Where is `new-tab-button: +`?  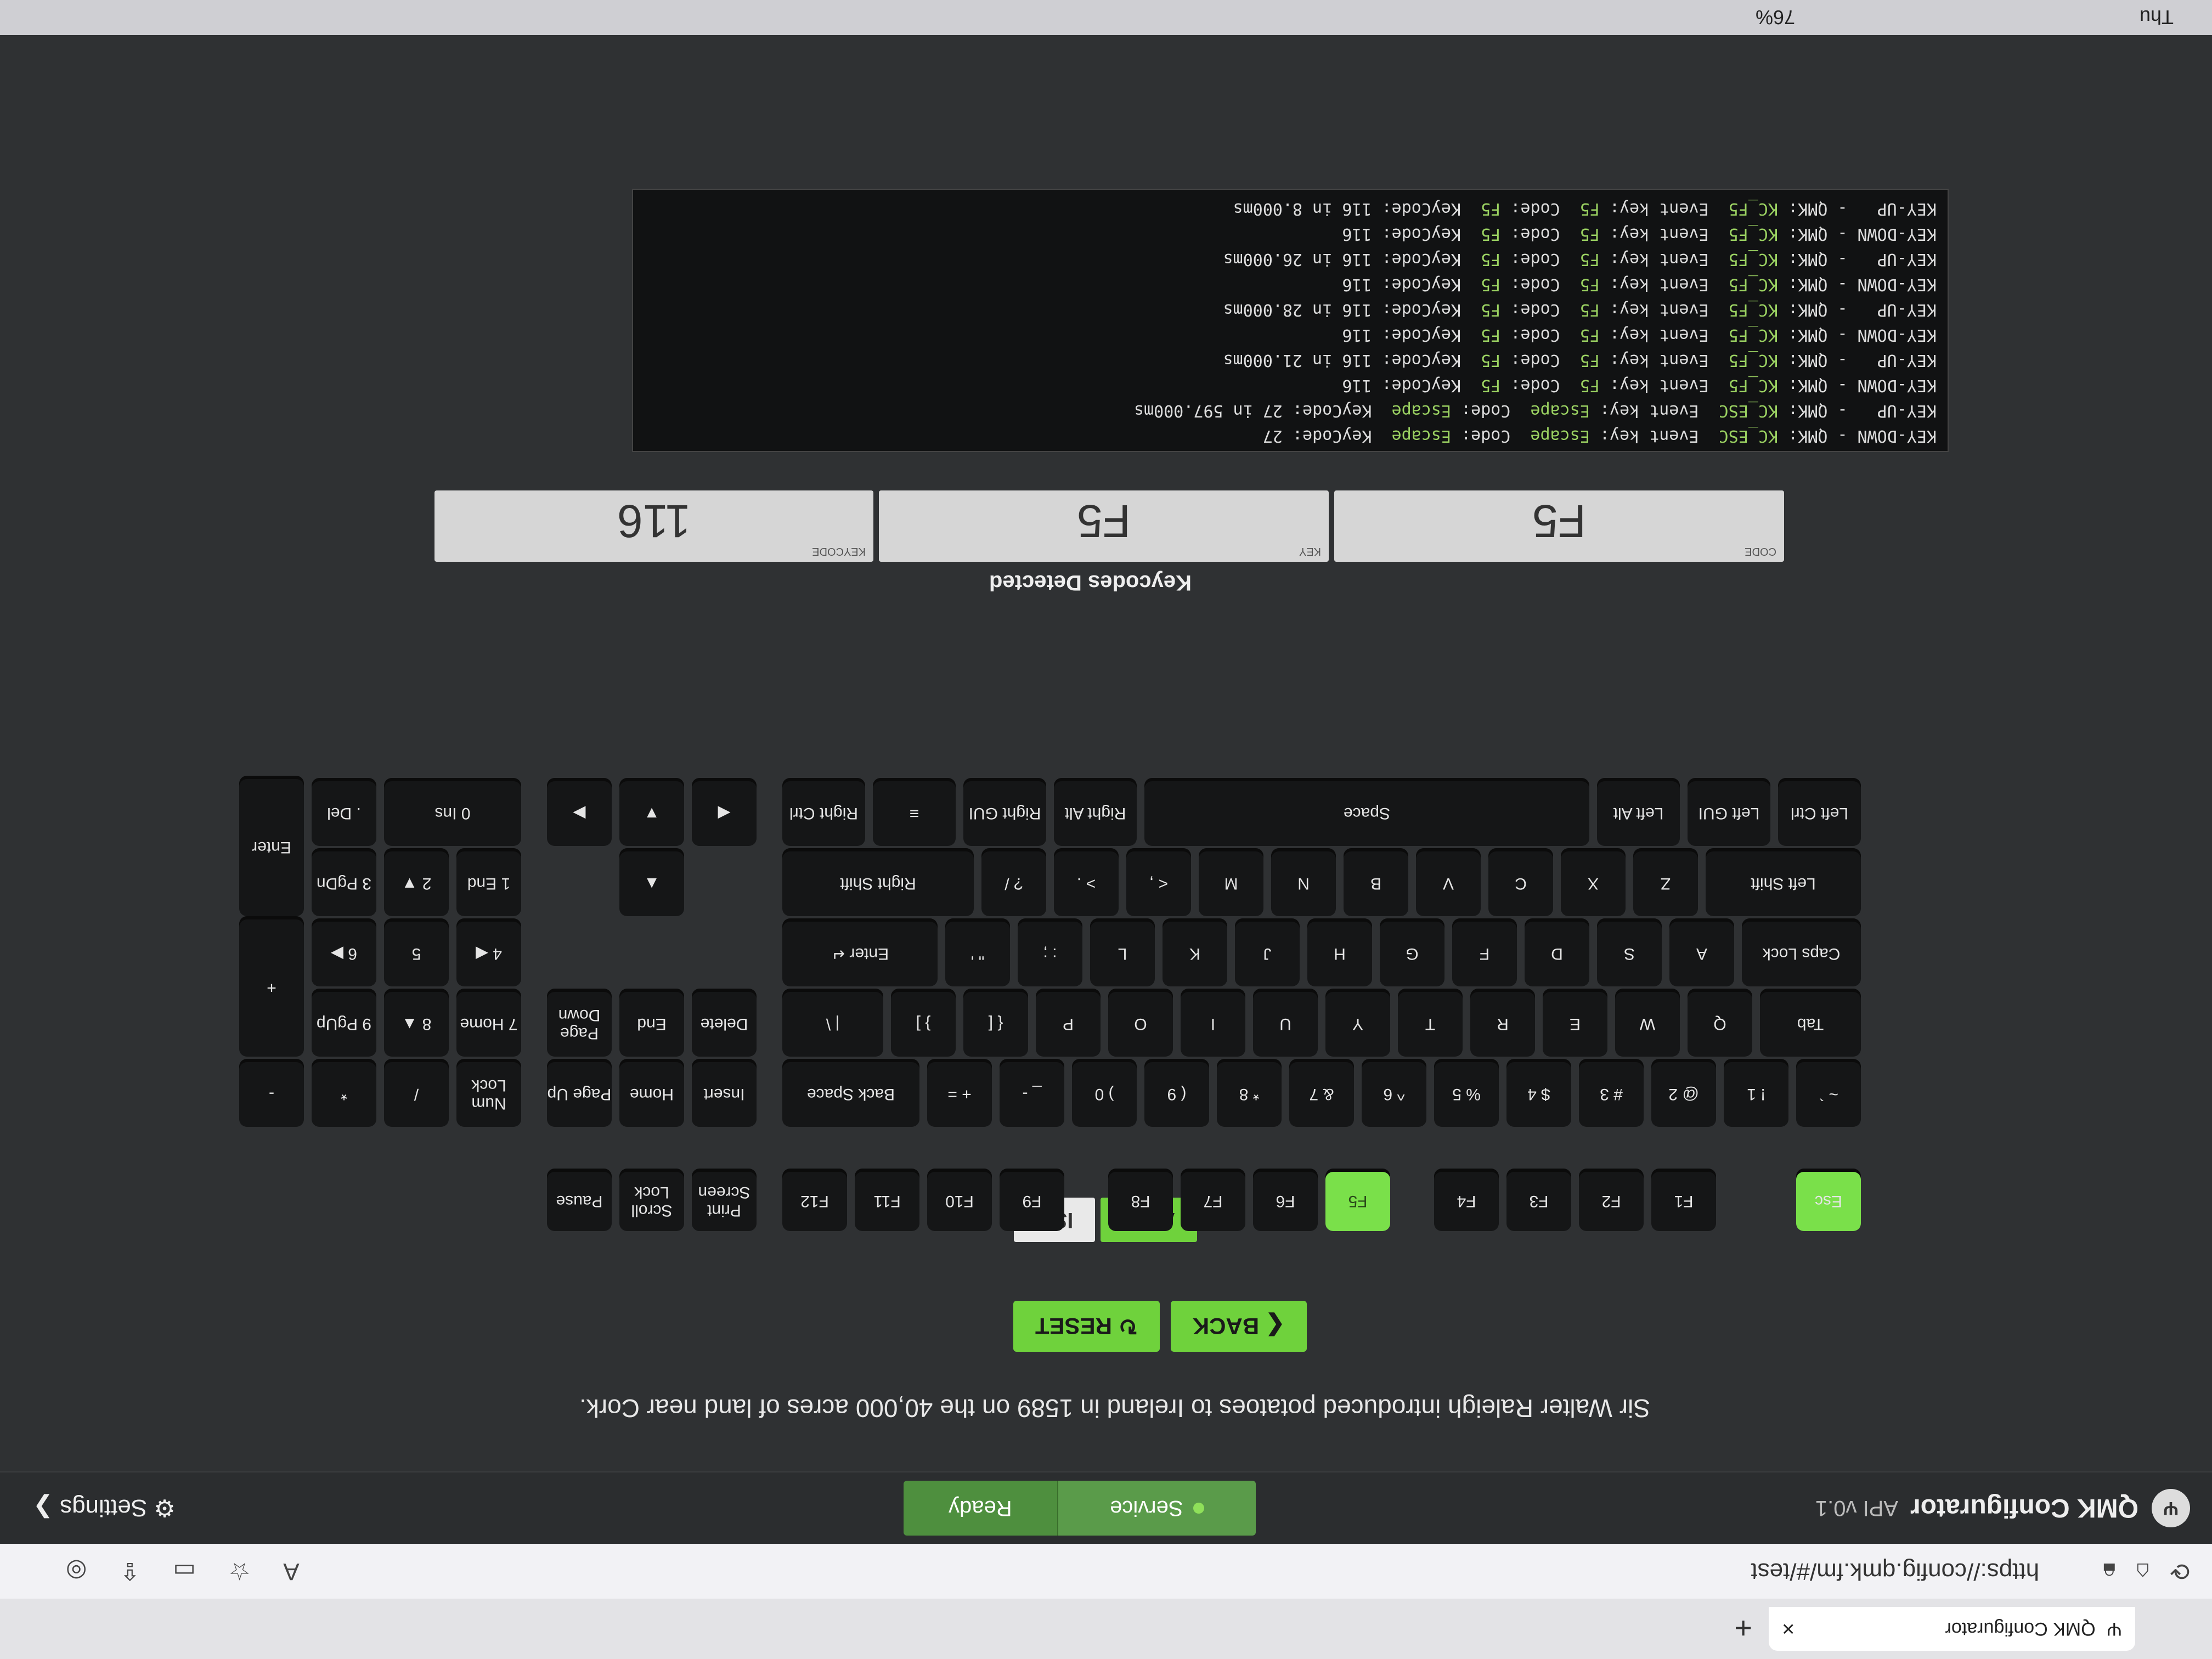 new-tab-button: + is located at coordinates (1743, 1629).